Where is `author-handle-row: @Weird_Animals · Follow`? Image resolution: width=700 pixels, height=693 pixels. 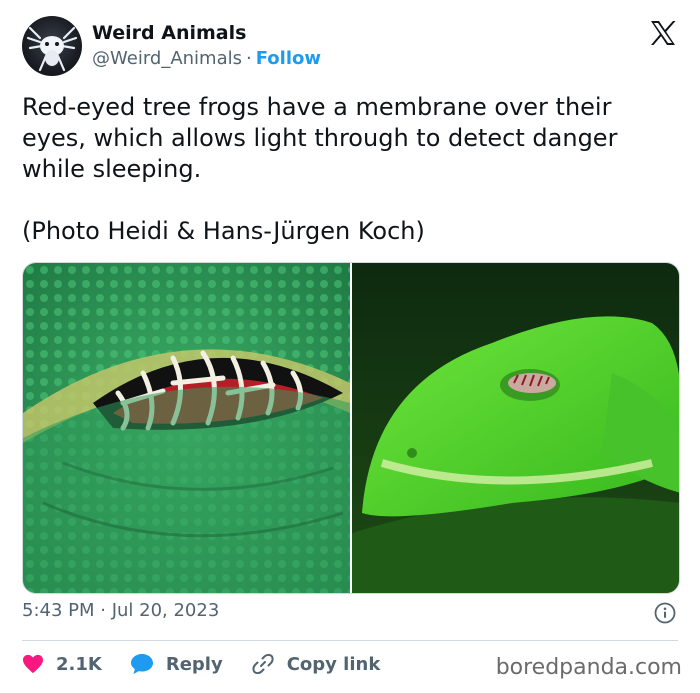
author-handle-row: @Weird_Animals · Follow is located at coordinates (206, 58).